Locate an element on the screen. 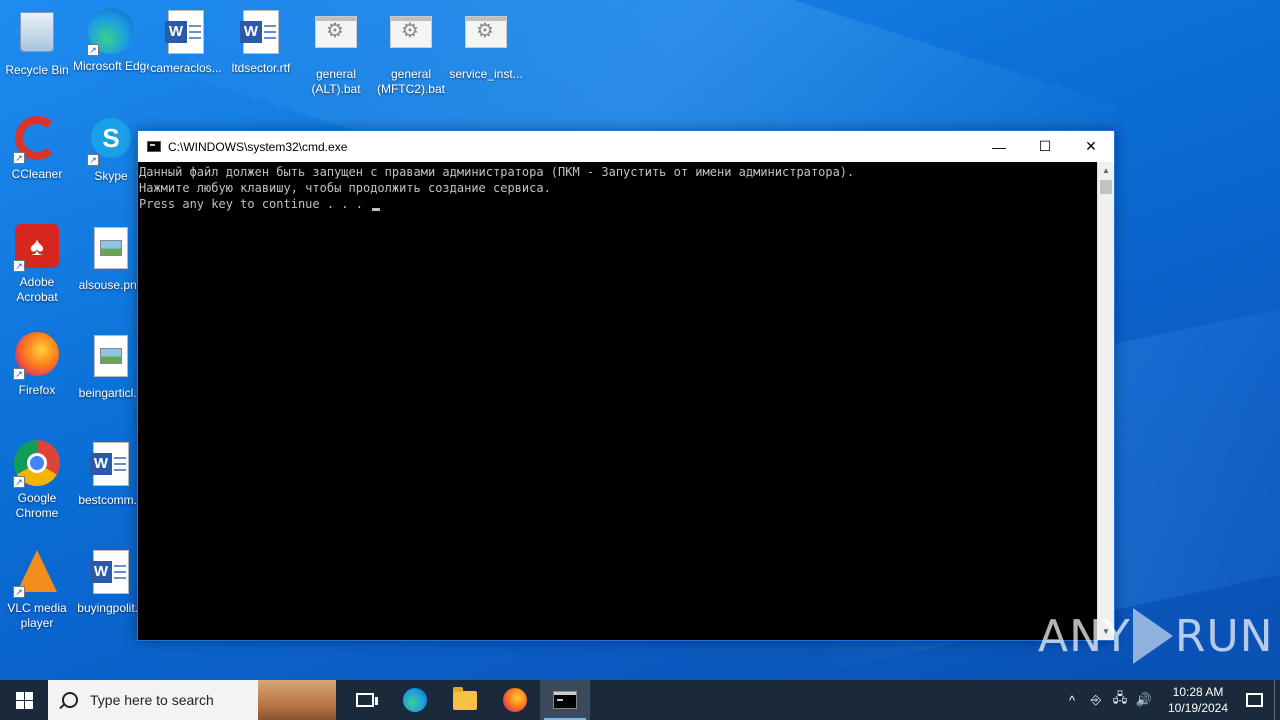 The height and width of the screenshot is (720, 1280). desktop-icon-firefox: ↗ Firefox is located at coordinates (37, 365).